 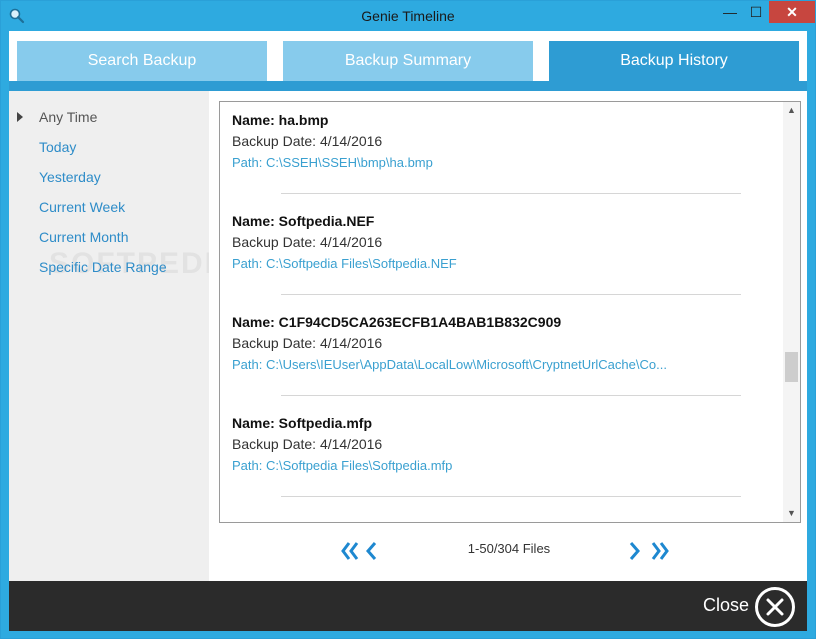 I want to click on window-title: Genie Timeline, so click(x=408, y=16).